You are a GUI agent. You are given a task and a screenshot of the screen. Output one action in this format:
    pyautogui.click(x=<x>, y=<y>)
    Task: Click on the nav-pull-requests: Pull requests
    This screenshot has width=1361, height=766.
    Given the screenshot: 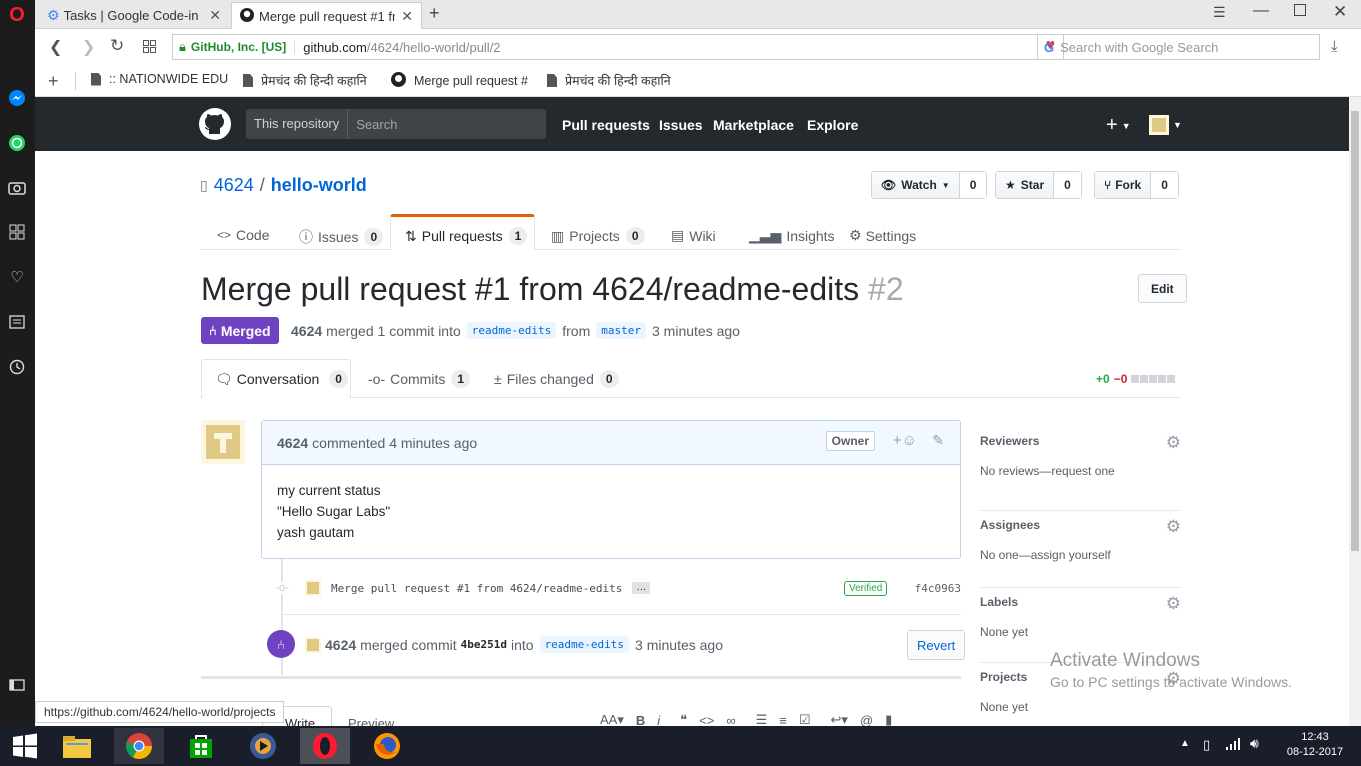 What is the action you would take?
    pyautogui.click(x=606, y=125)
    